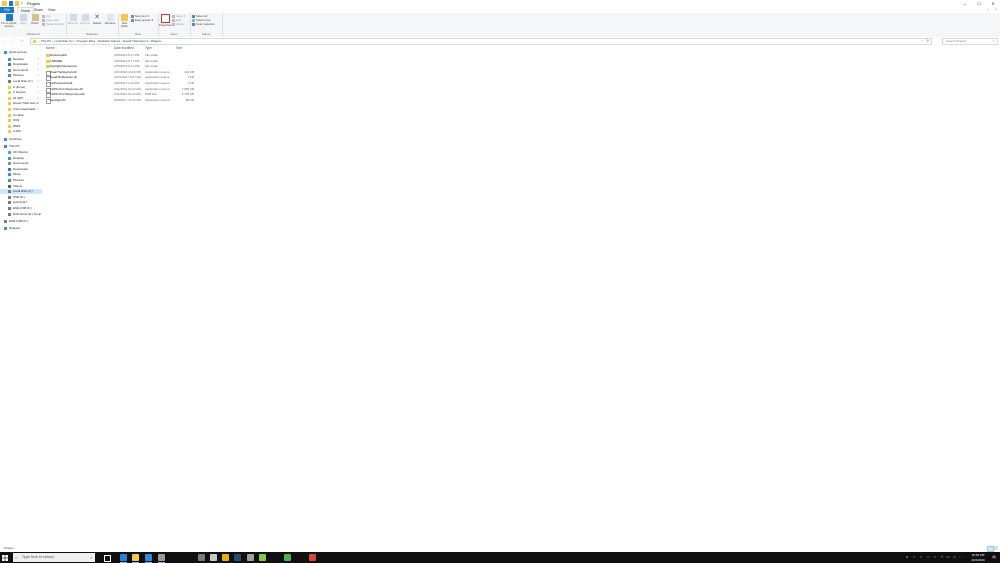 The image size is (1000, 563). Describe the element at coordinates (927, 41) in the screenshot. I see `refresh-icon: ↻` at that location.